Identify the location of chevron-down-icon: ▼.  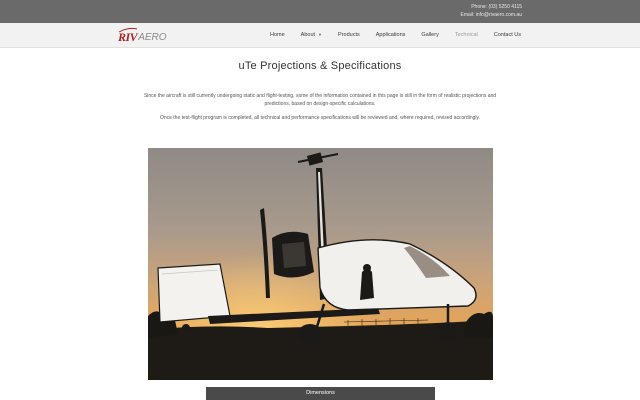
(320, 34).